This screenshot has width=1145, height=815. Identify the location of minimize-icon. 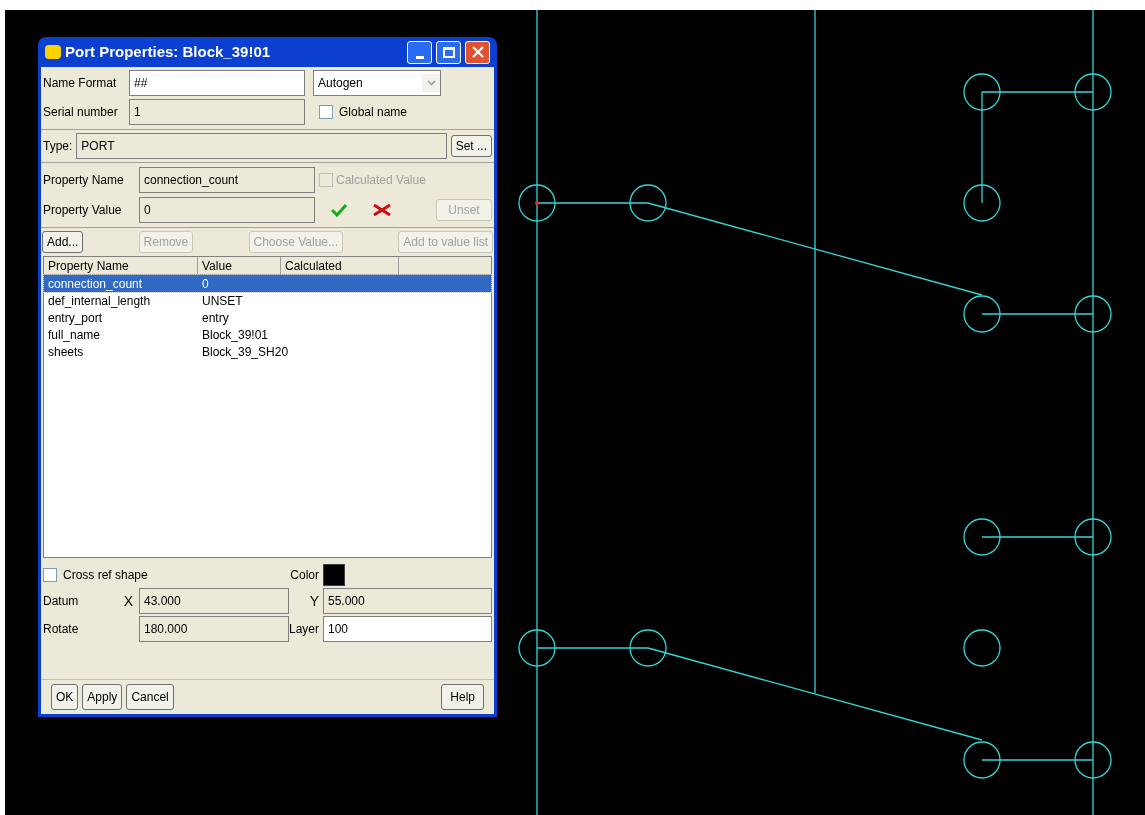
(419, 52).